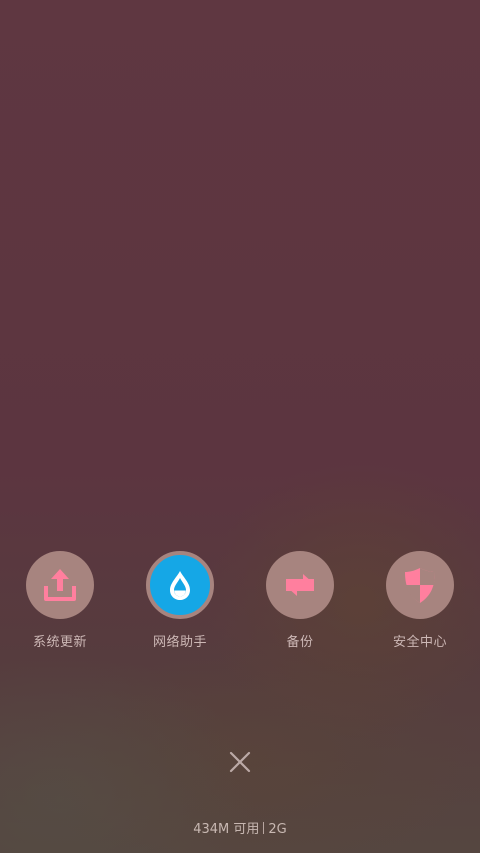 The image size is (480, 853). What do you see at coordinates (300, 642) in the screenshot?
I see `shortcut-label: 备份` at bounding box center [300, 642].